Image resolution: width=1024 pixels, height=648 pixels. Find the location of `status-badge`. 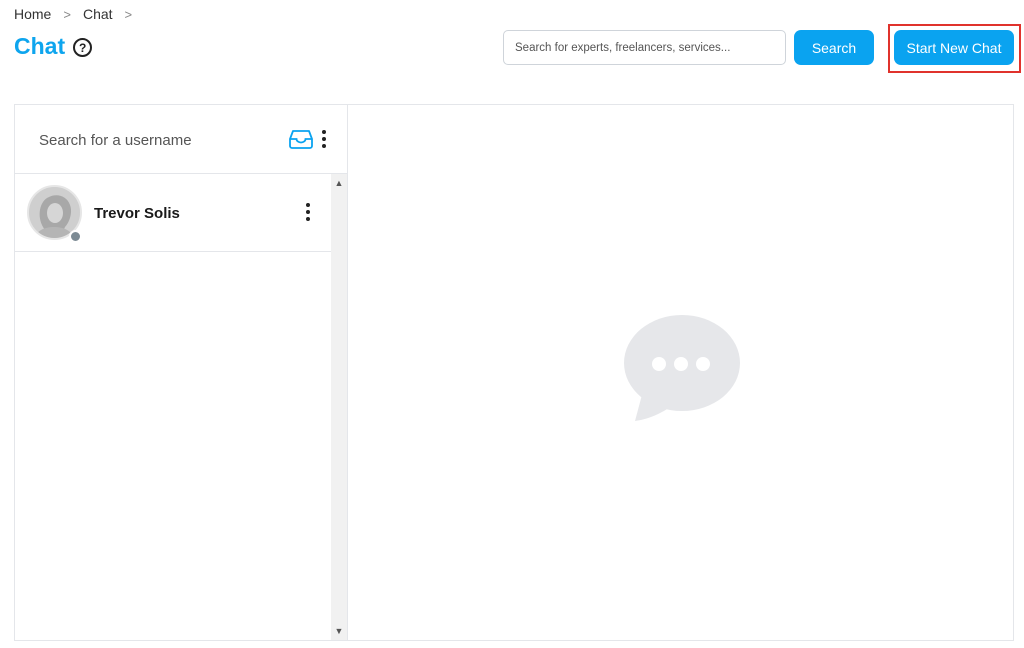

status-badge is located at coordinates (75, 236).